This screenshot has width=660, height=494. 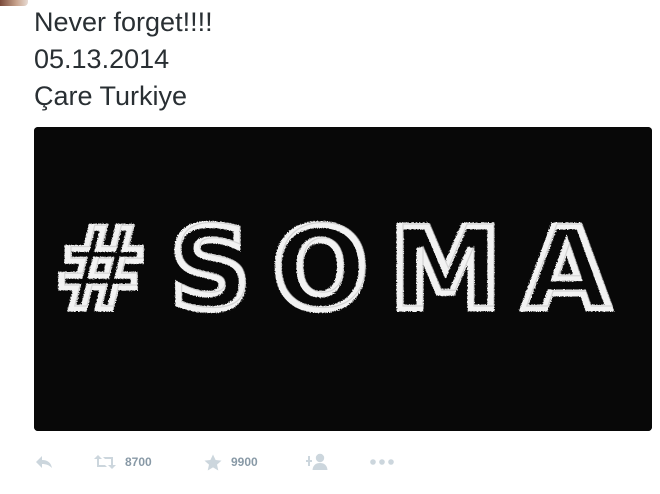 What do you see at coordinates (14, 3) in the screenshot?
I see `avatar` at bounding box center [14, 3].